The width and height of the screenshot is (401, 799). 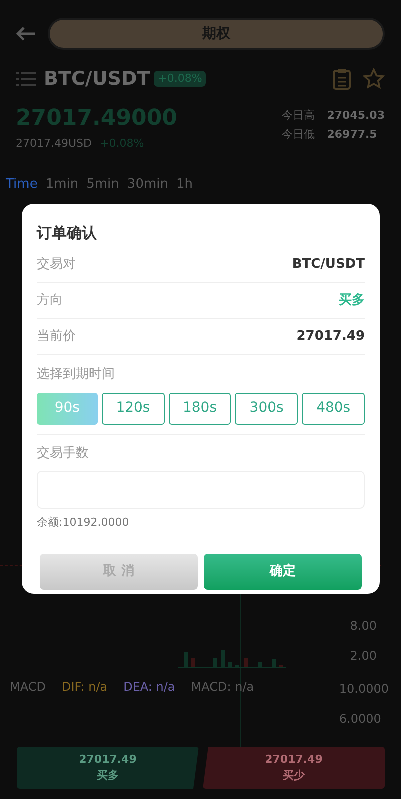 What do you see at coordinates (360, 719) in the screenshot?
I see `axis-label: 6.0000` at bounding box center [360, 719].